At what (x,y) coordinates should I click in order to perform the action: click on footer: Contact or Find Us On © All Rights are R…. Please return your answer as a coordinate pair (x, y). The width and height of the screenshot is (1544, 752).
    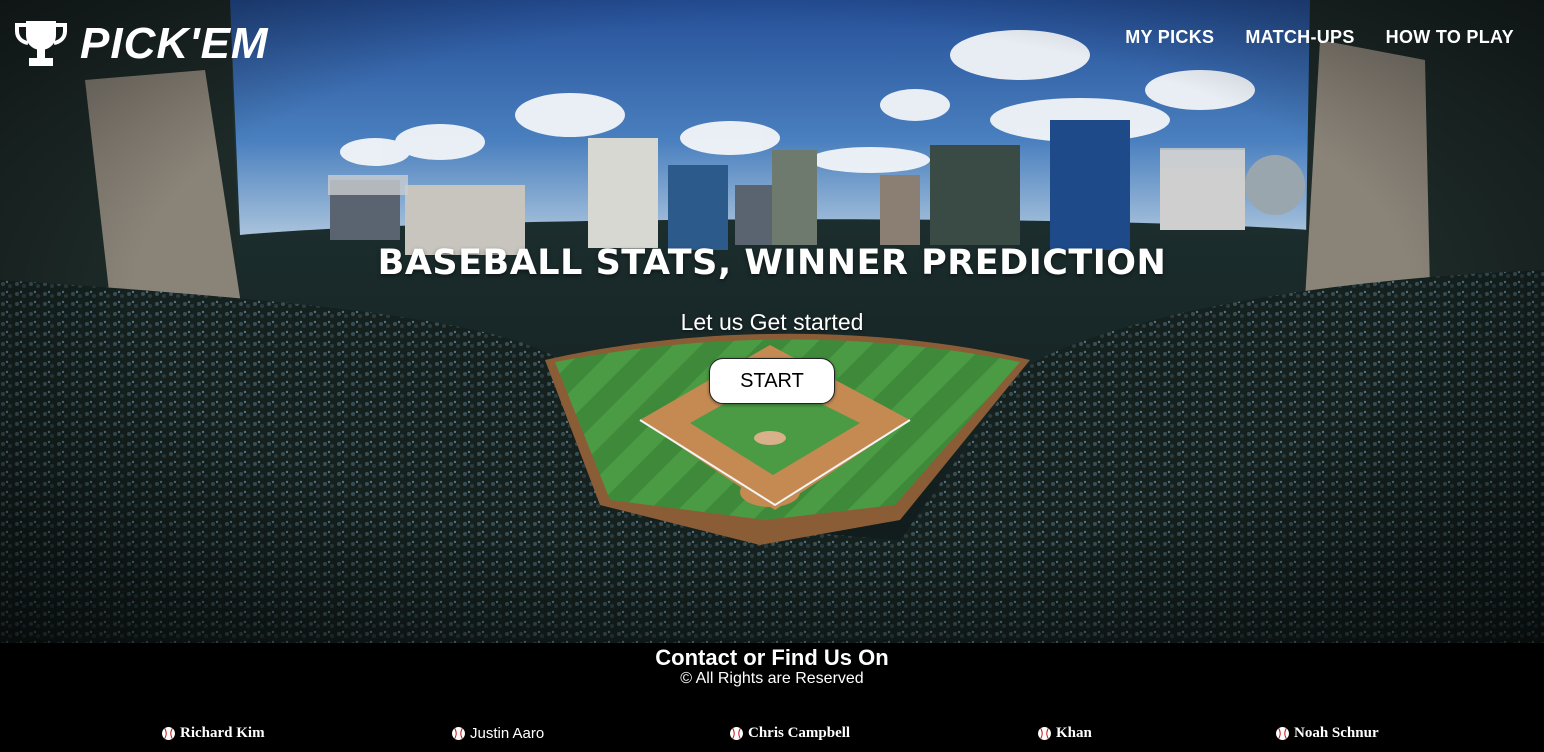
    Looking at the image, I should click on (772, 697).